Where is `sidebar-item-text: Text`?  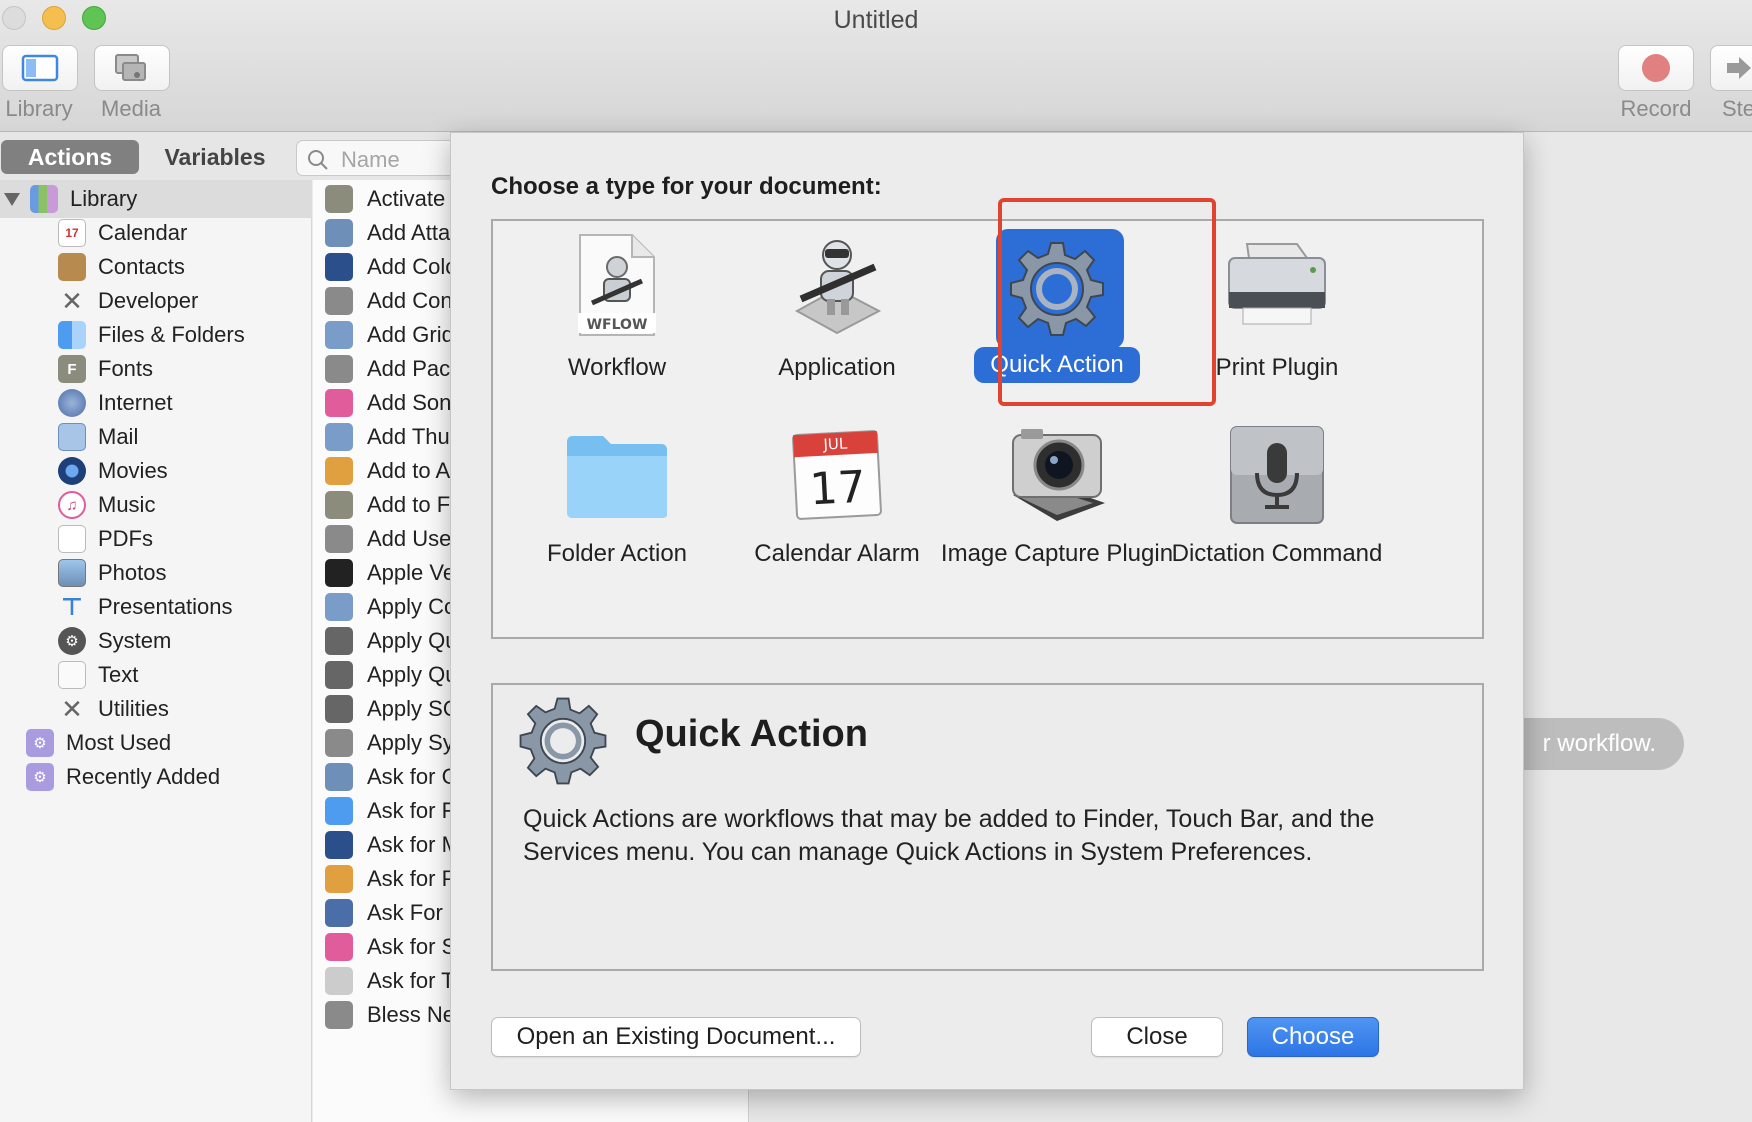 sidebar-item-text: Text is located at coordinates (98, 675).